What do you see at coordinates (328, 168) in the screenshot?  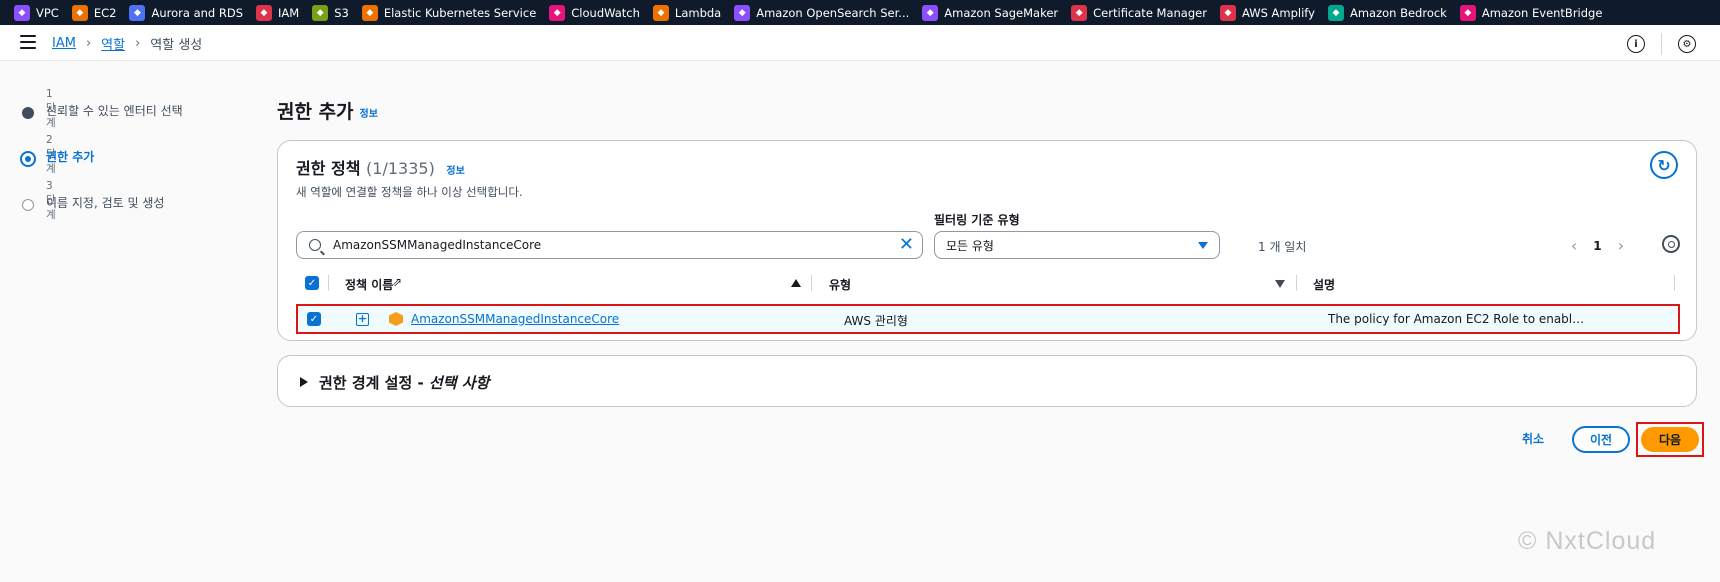 I see `panel-title-text: 권한 정책` at bounding box center [328, 168].